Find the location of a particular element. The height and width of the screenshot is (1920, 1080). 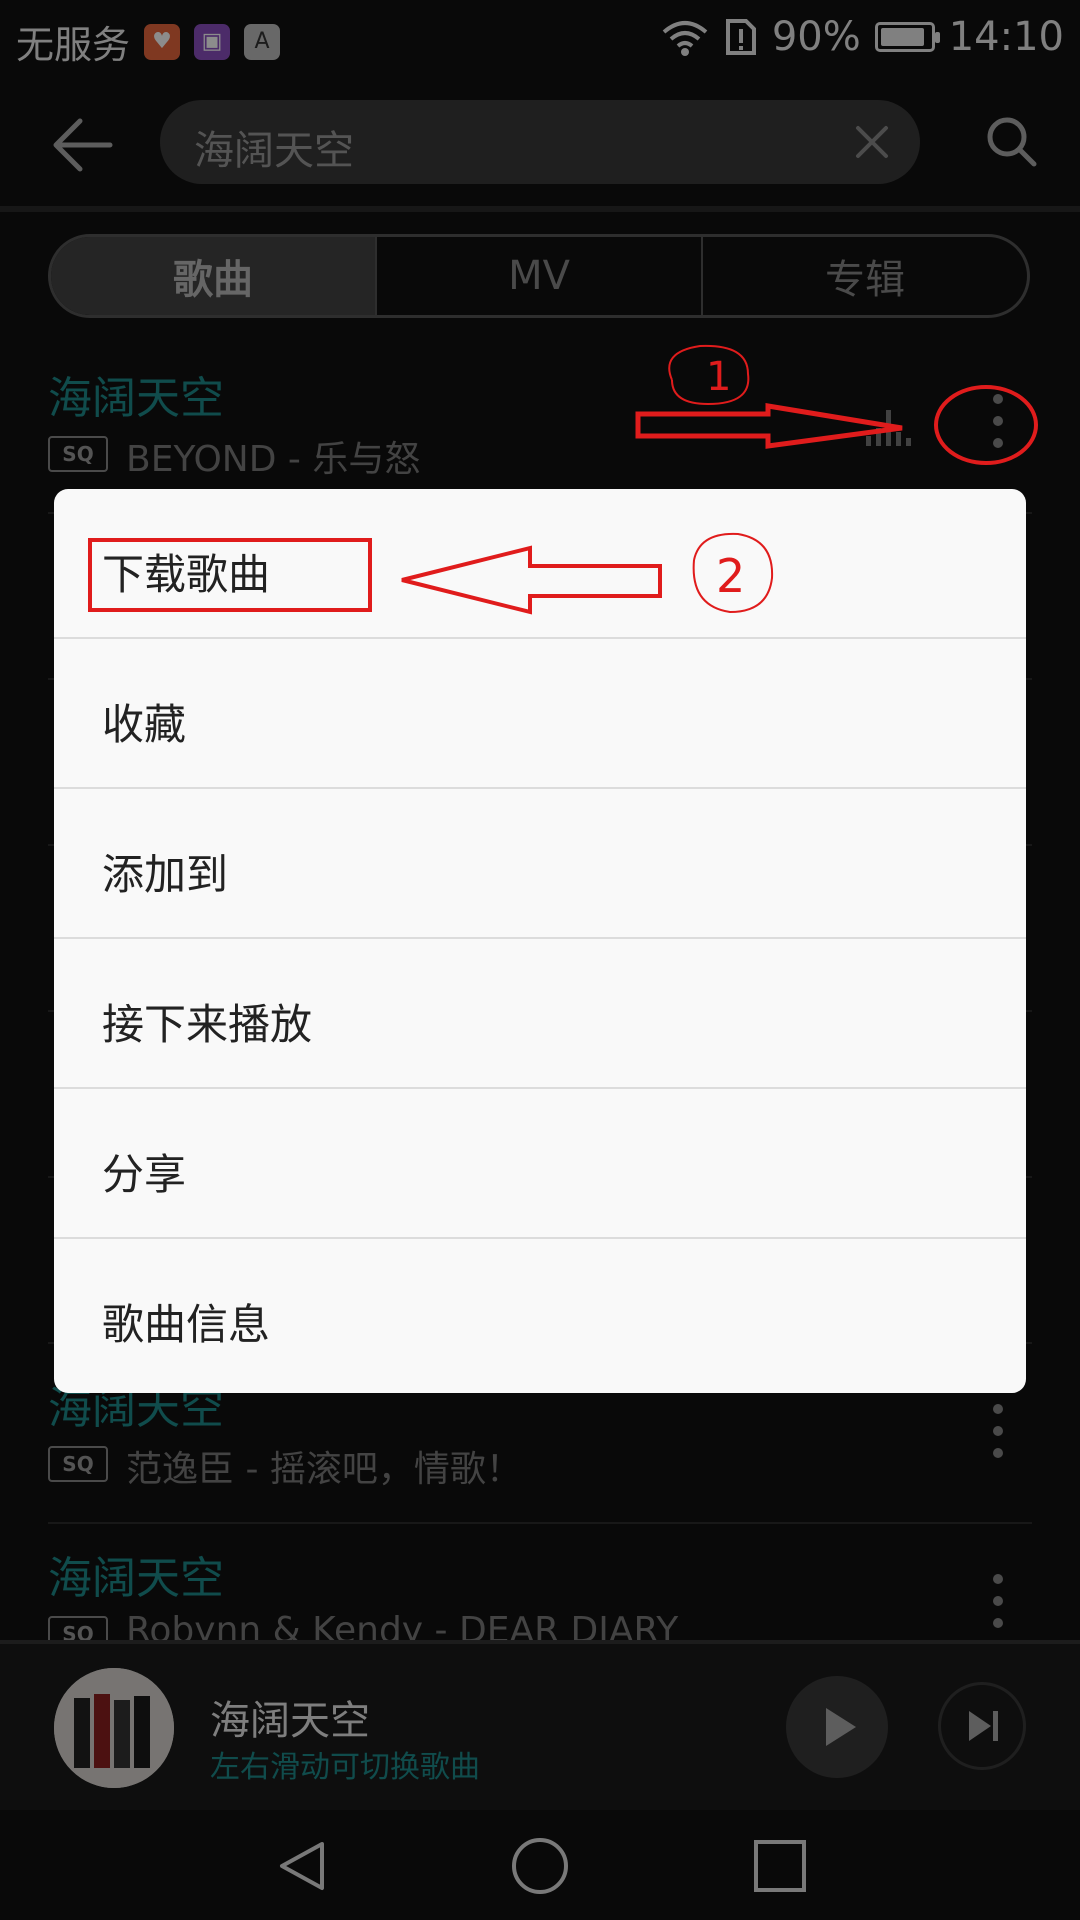

menu-item-label: 添加到 is located at coordinates (165, 874).